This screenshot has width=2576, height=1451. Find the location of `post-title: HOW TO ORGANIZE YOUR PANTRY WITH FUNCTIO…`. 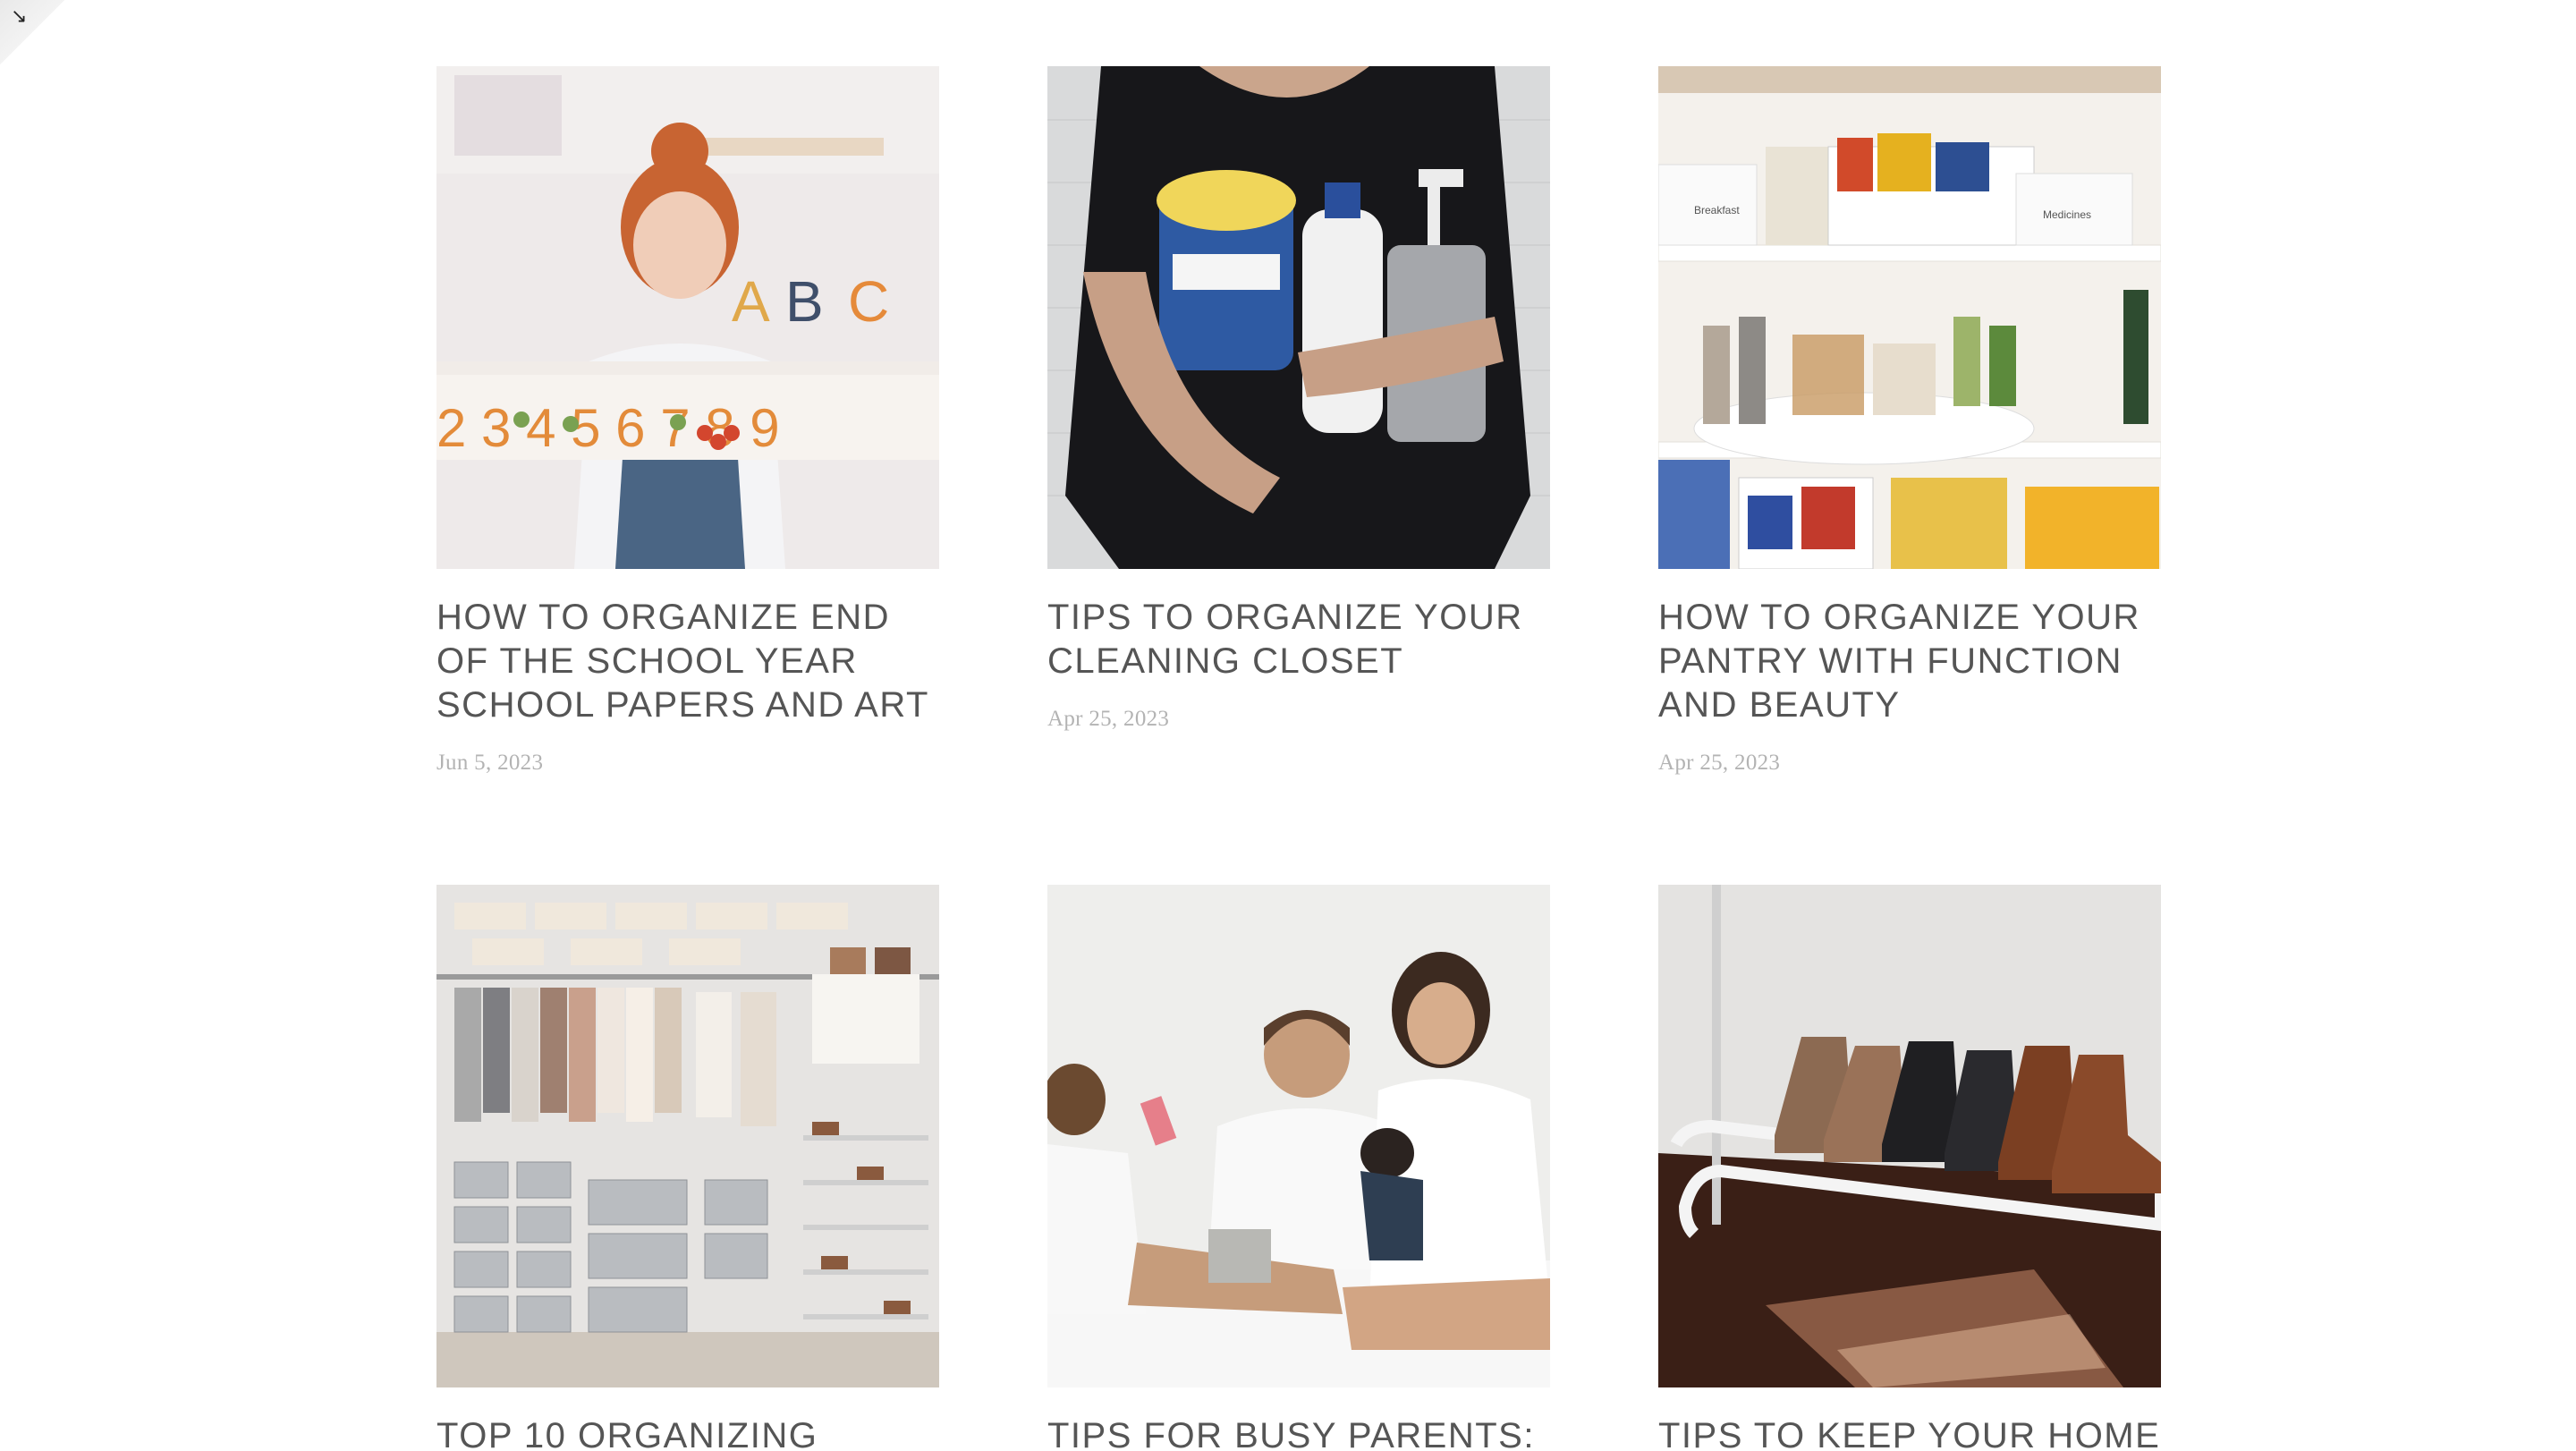

post-title: HOW TO ORGANIZE YOUR PANTRY WITH FUNCTIO… is located at coordinates (1909, 662).